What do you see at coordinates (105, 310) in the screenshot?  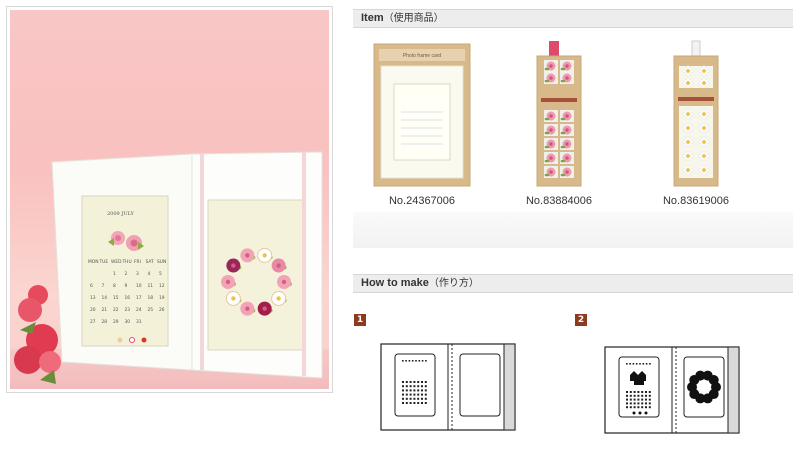 I see `svg-text: 21` at bounding box center [105, 310].